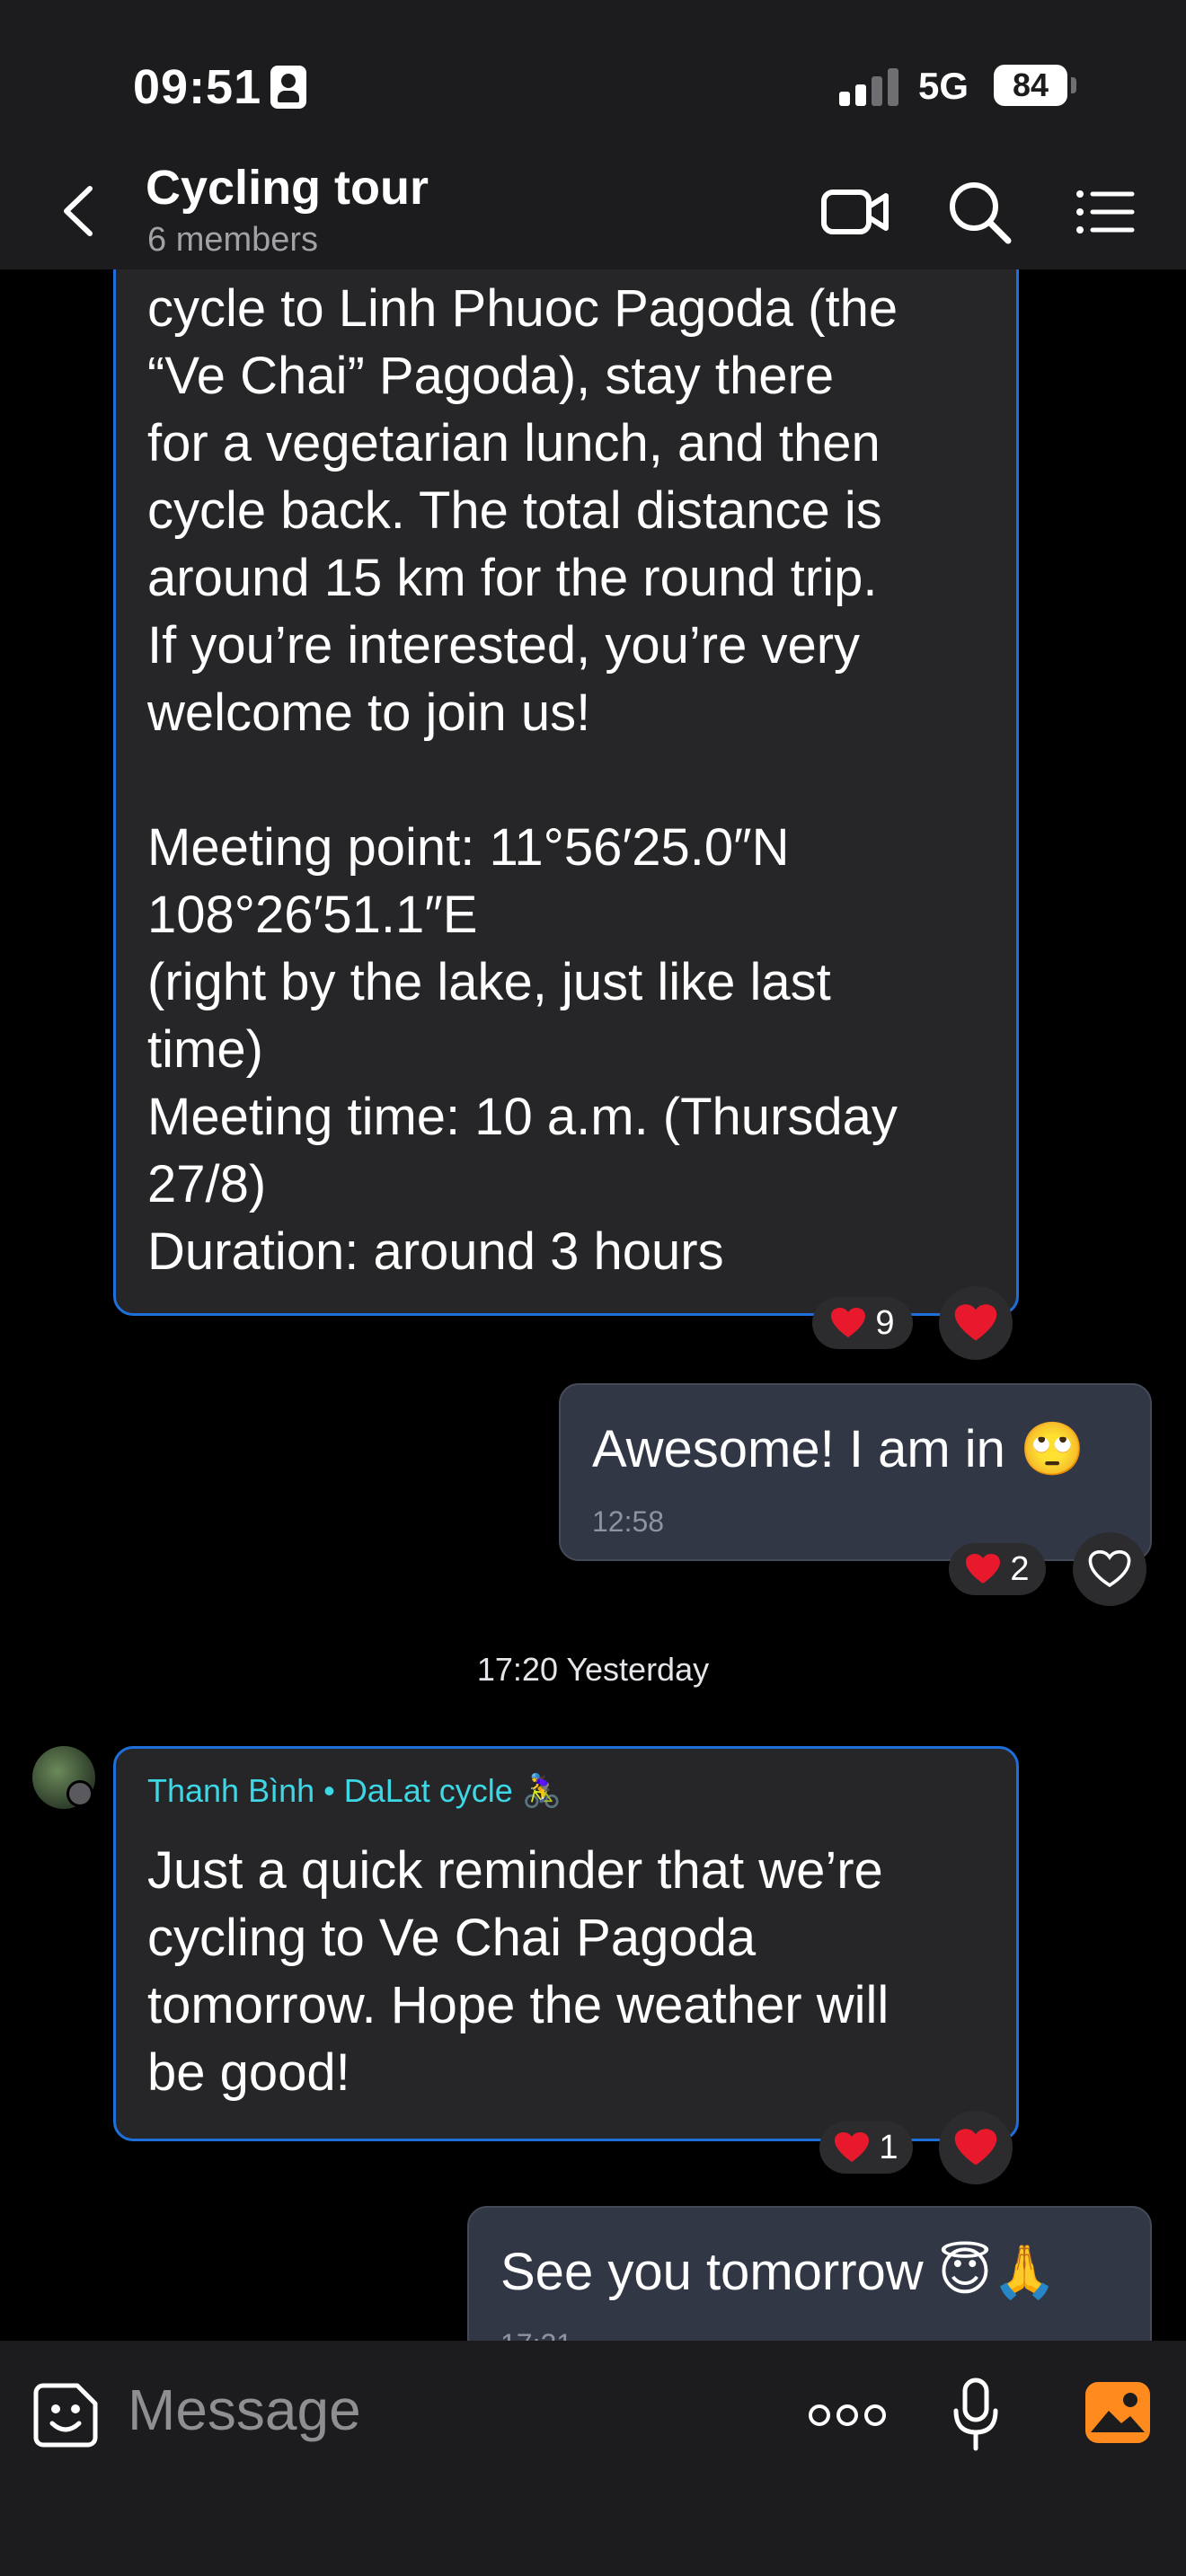 The width and height of the screenshot is (1186, 2576). I want to click on reaction-count: 1, so click(888, 2147).